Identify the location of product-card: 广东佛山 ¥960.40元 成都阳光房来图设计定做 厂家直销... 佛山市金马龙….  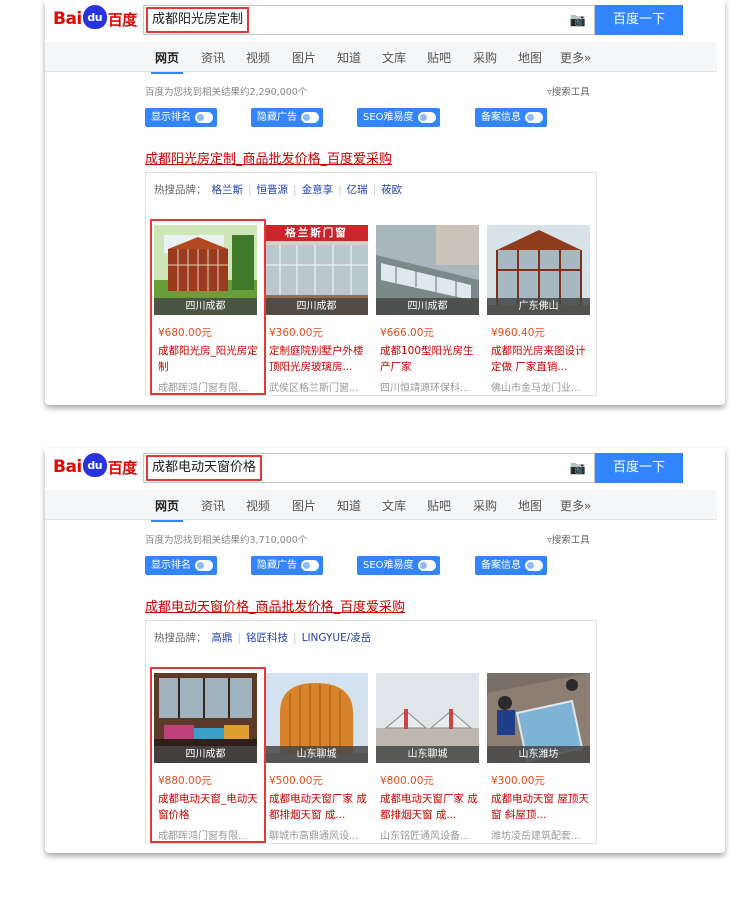
(539, 309).